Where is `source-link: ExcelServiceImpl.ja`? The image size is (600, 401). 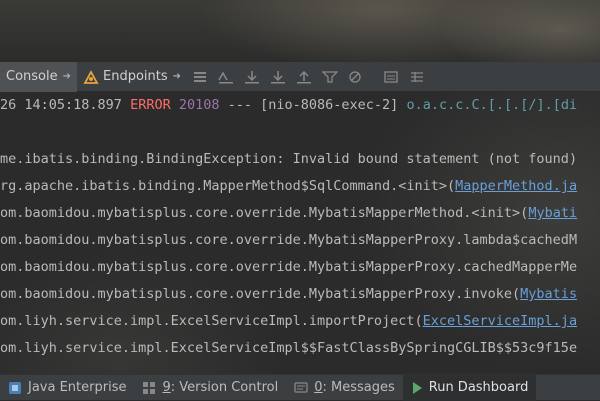 source-link: ExcelServiceImpl.ja is located at coordinates (500, 321).